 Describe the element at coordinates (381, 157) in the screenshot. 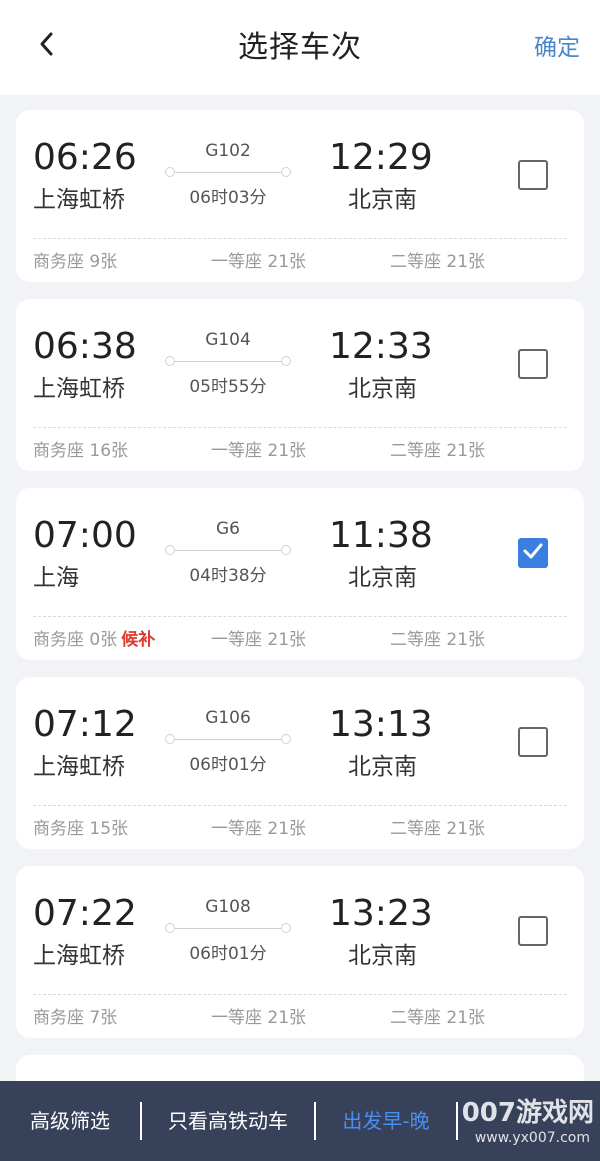

I see `arrival-time: 12:29` at that location.